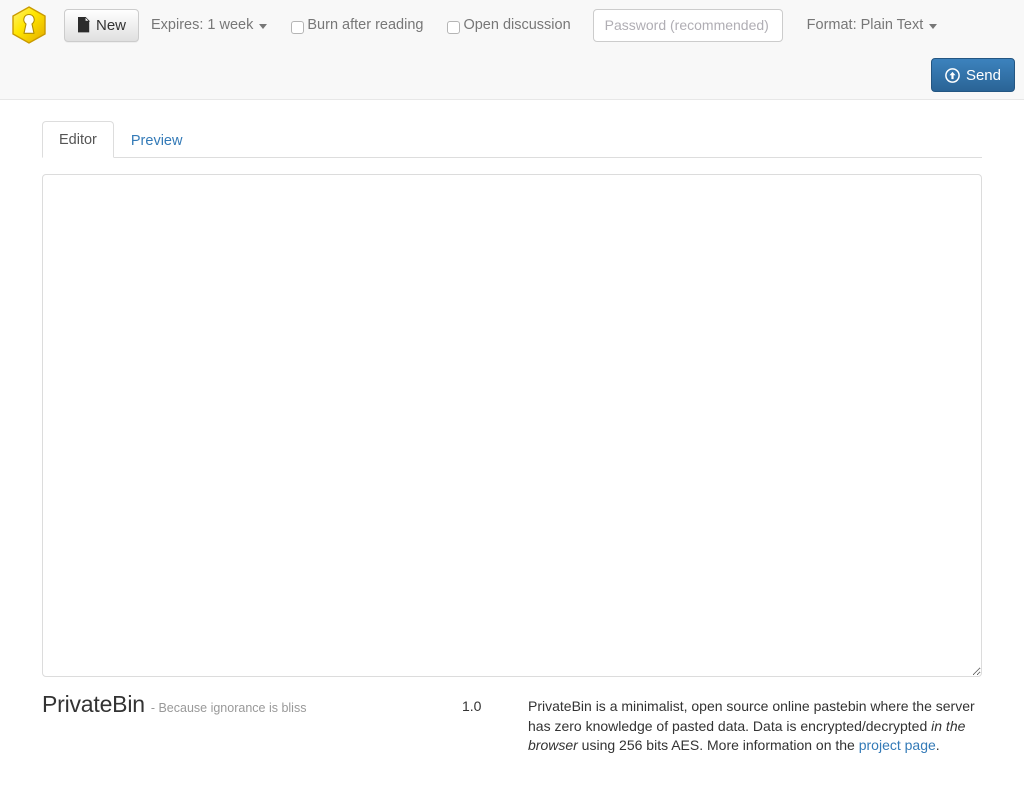 The width and height of the screenshot is (1024, 805). Describe the element at coordinates (517, 25) in the screenshot. I see `open-discussion-label: Open discussion` at that location.